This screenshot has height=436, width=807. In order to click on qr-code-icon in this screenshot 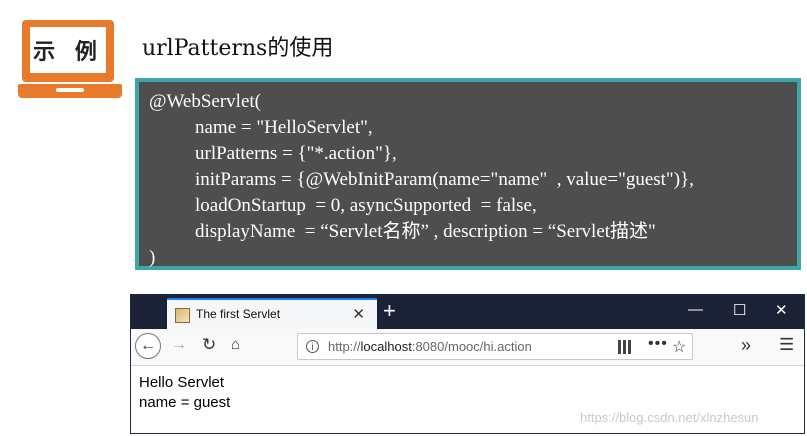, I will do `click(625, 347)`.